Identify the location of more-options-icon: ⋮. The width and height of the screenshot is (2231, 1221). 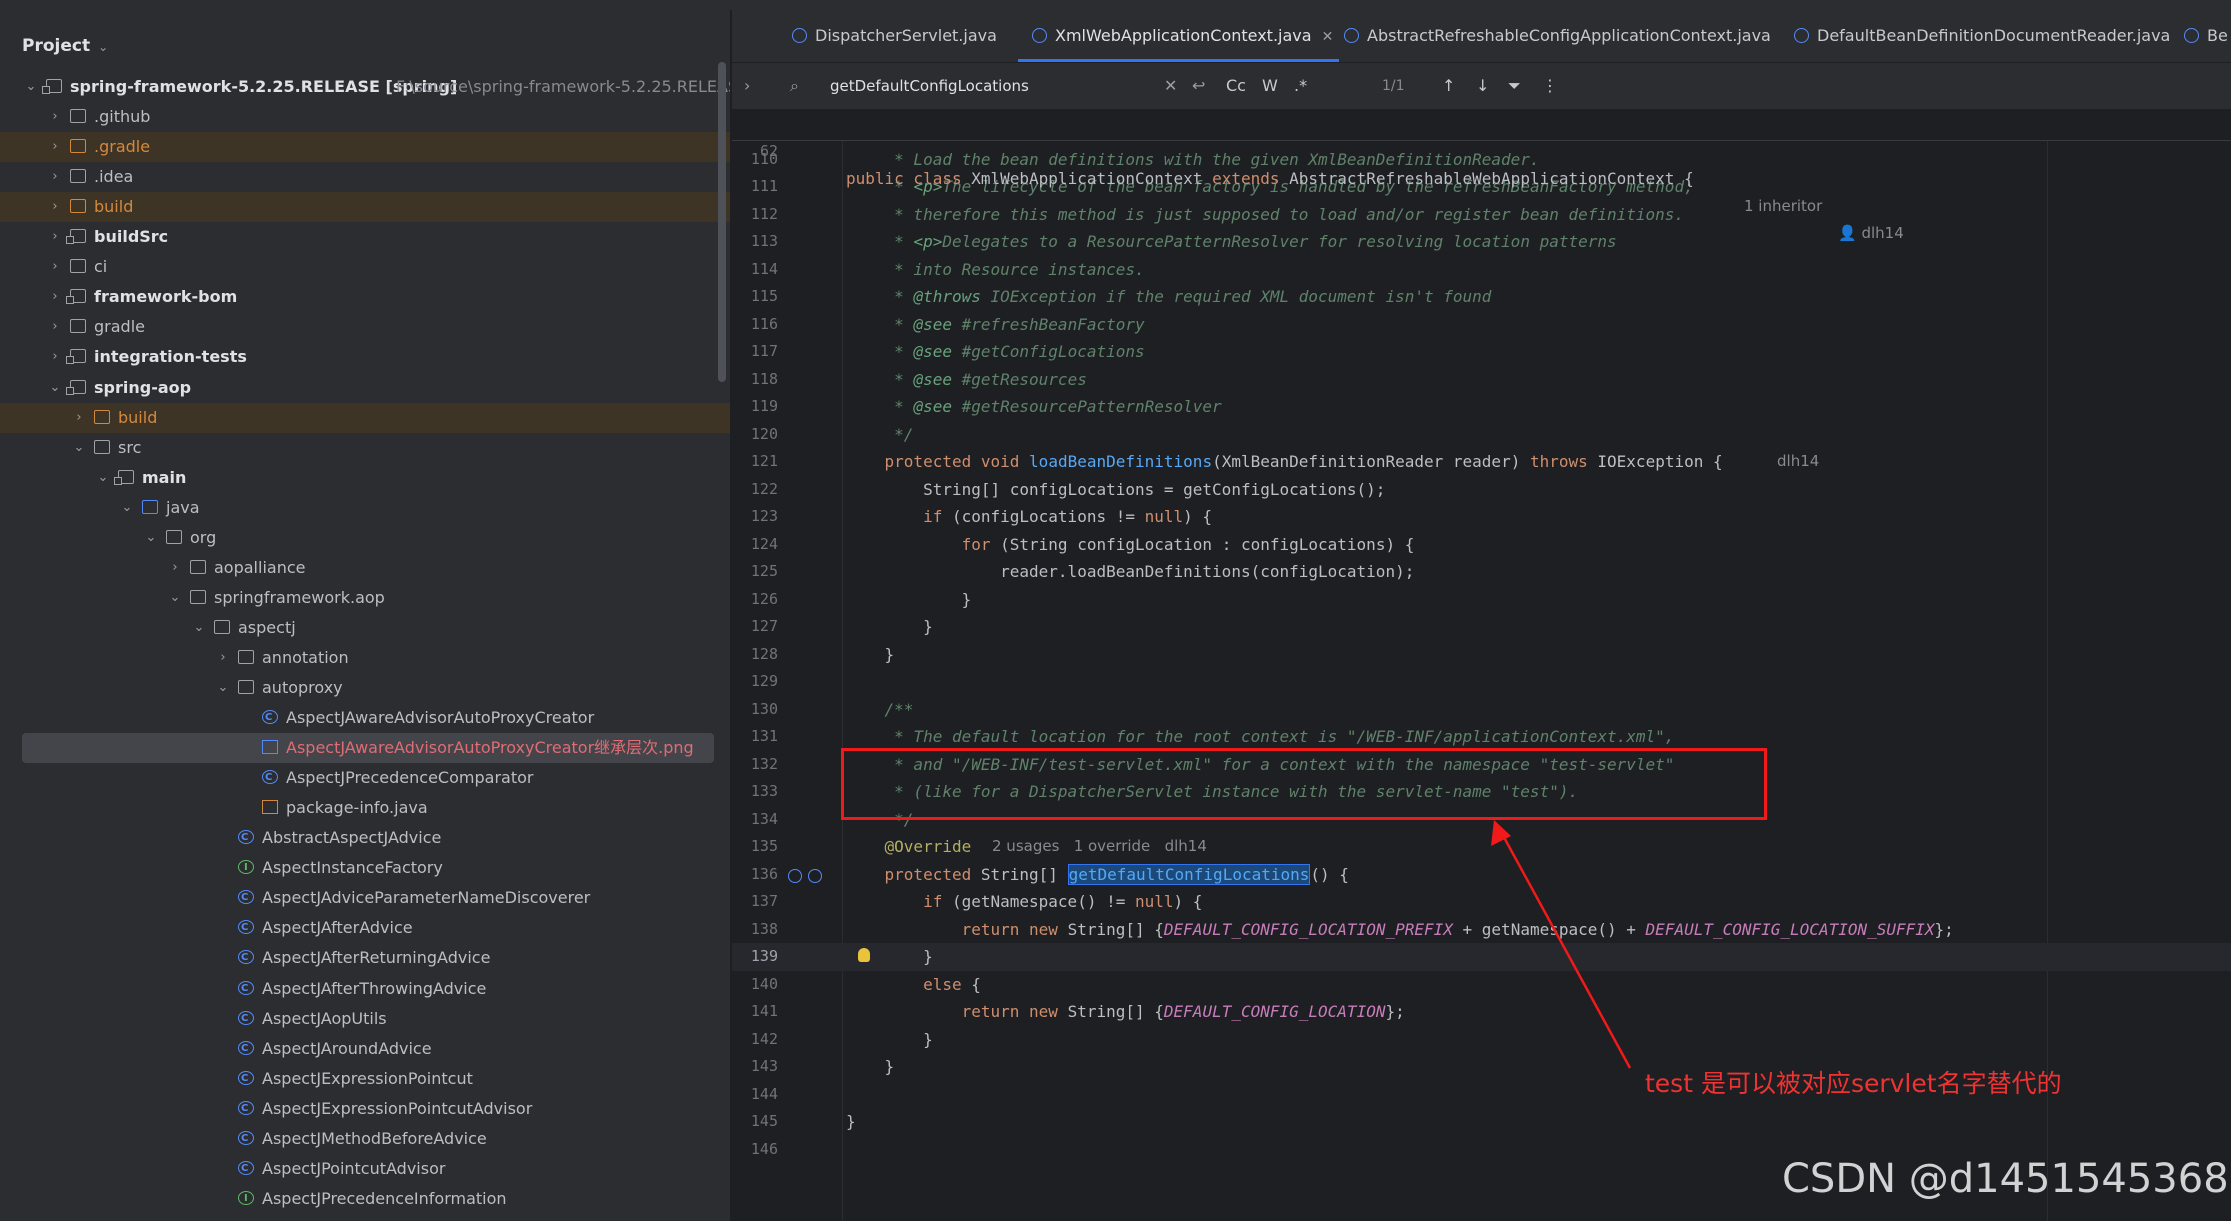
(1550, 86).